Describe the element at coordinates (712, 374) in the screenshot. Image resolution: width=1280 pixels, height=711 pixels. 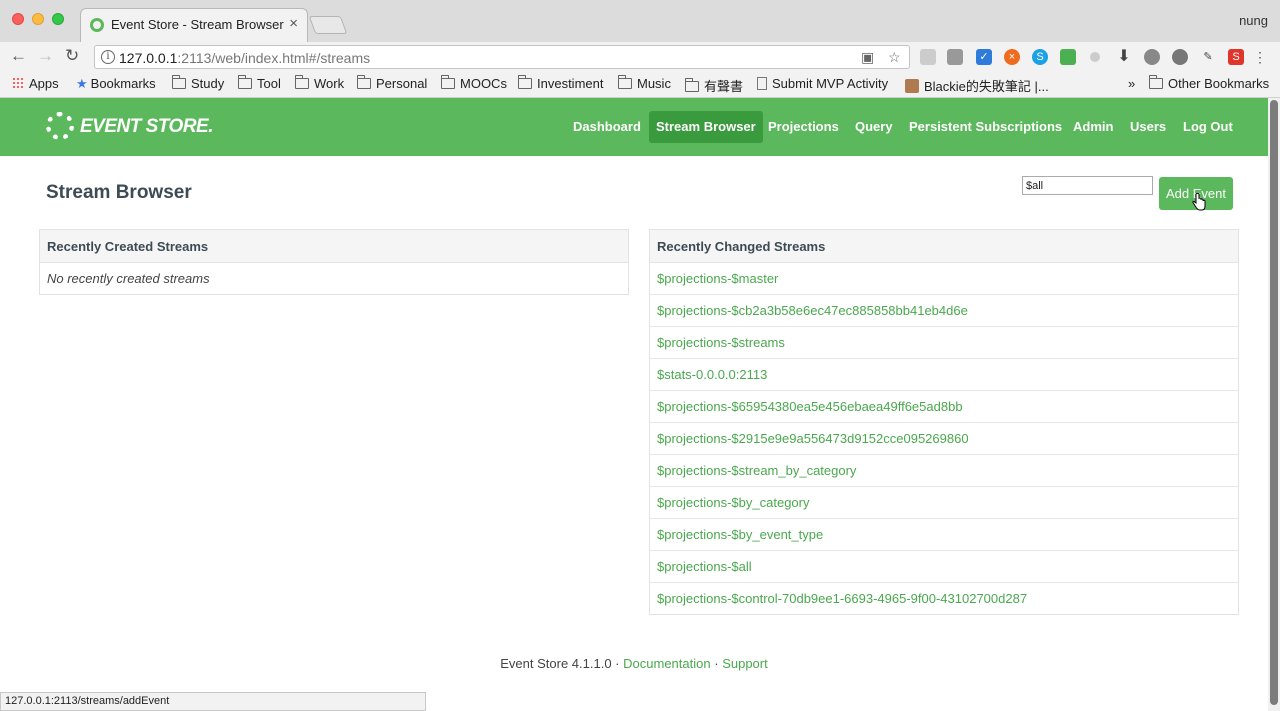
I see `stream-link: $stats-0.0.0.0:2113` at that location.